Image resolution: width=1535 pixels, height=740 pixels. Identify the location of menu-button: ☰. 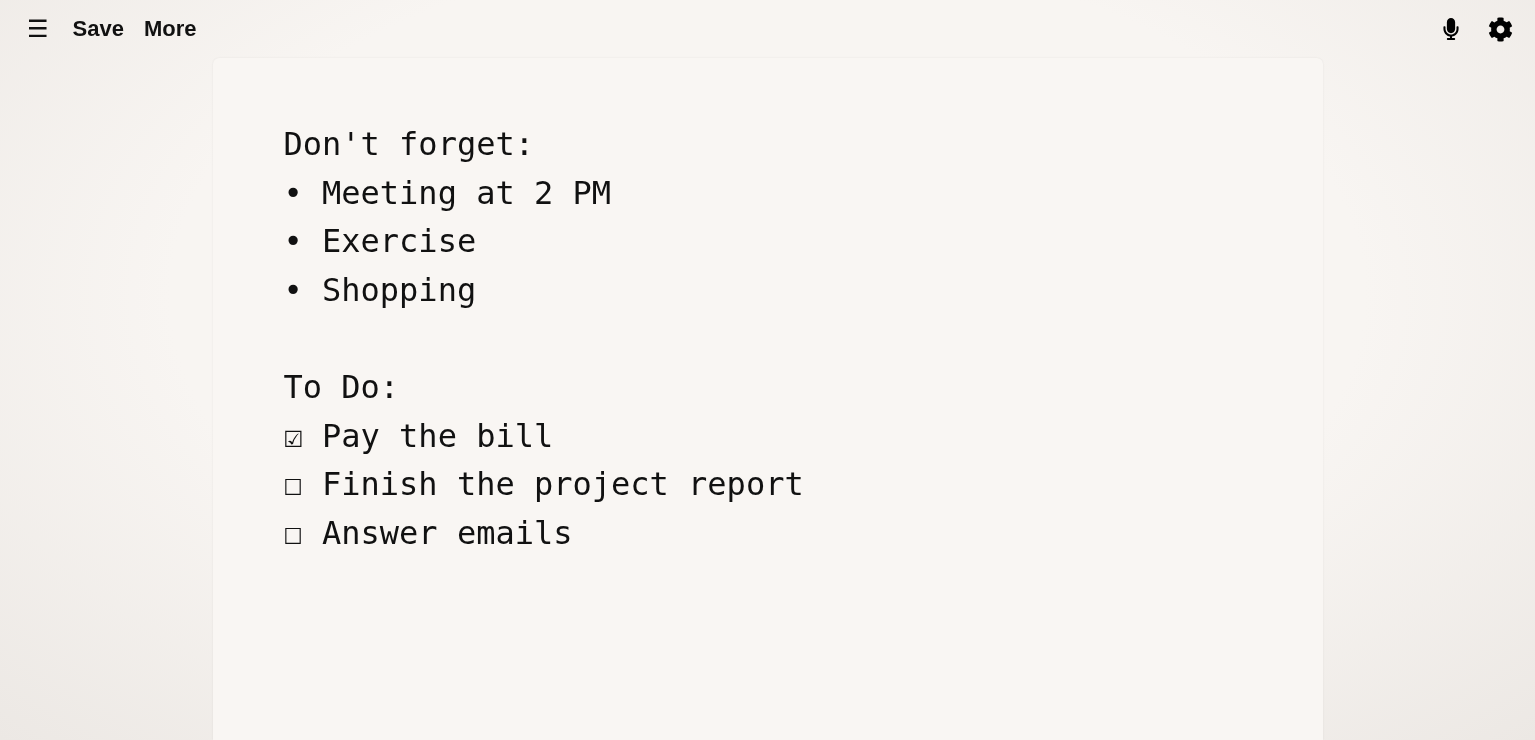
(38, 29).